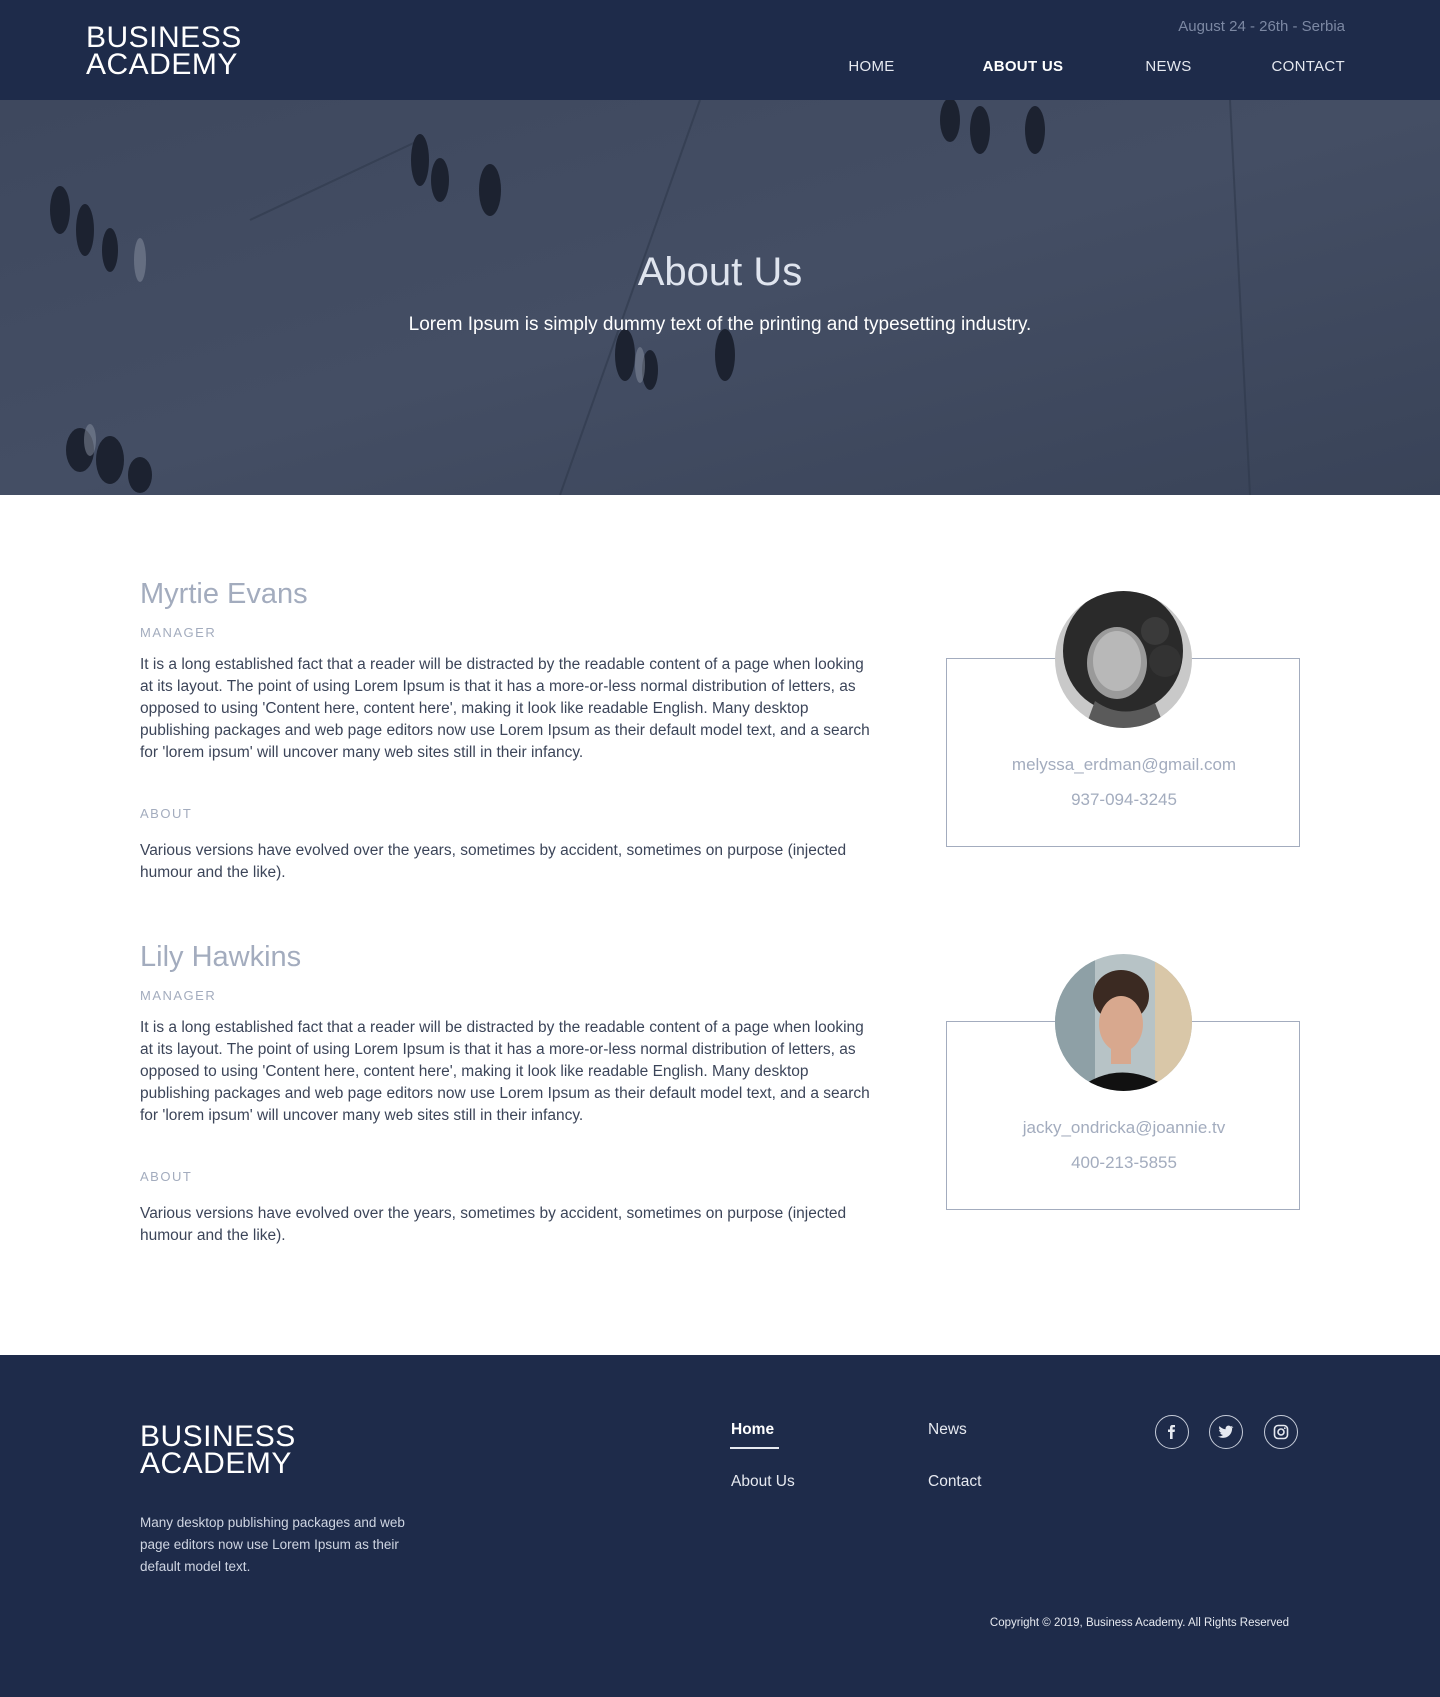 Image resolution: width=1440 pixels, height=1697 pixels. Describe the element at coordinates (1023, 66) in the screenshot. I see `nav-about-us: ABOUT US` at that location.